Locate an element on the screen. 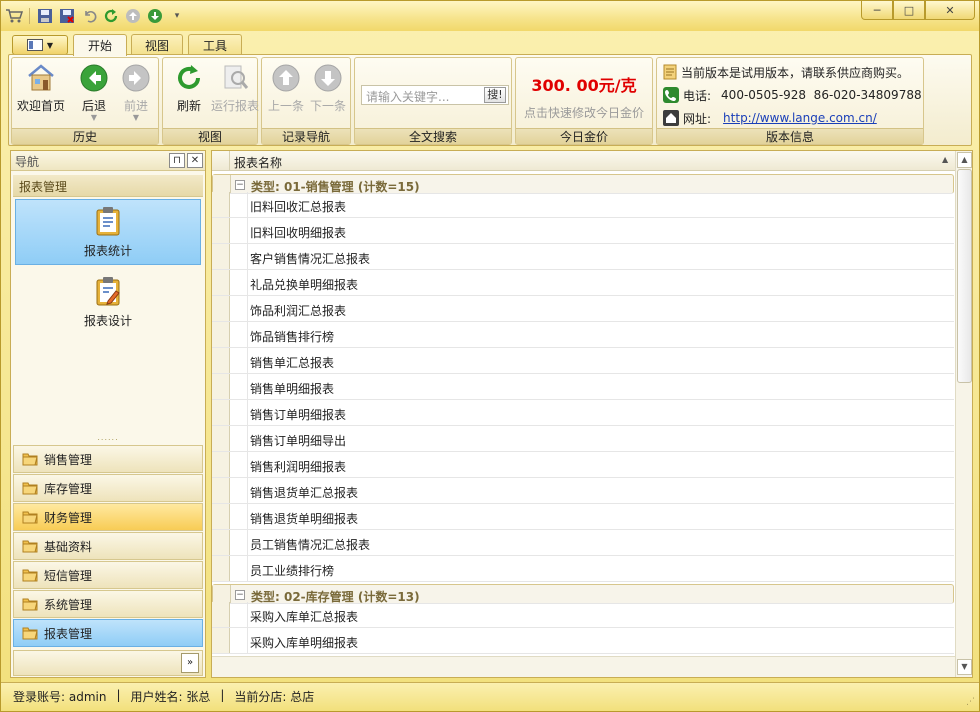  more-groups-button: » is located at coordinates (190, 663).